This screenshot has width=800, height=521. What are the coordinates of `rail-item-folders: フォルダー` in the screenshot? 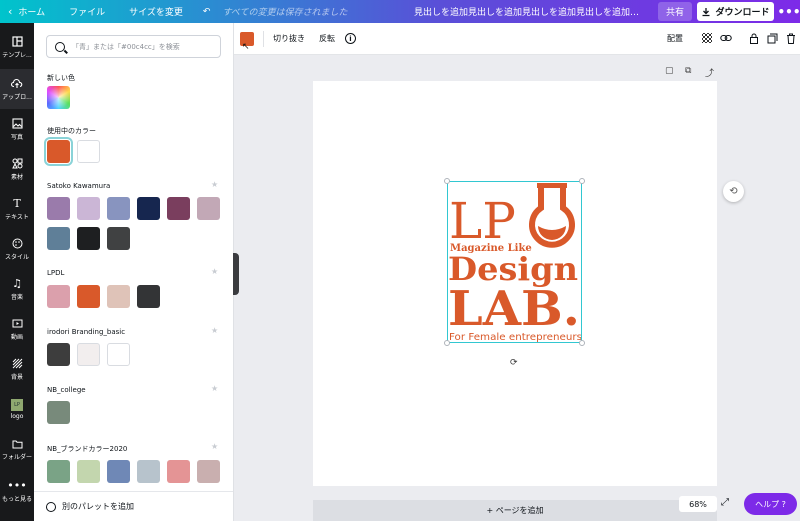 It's located at (17, 449).